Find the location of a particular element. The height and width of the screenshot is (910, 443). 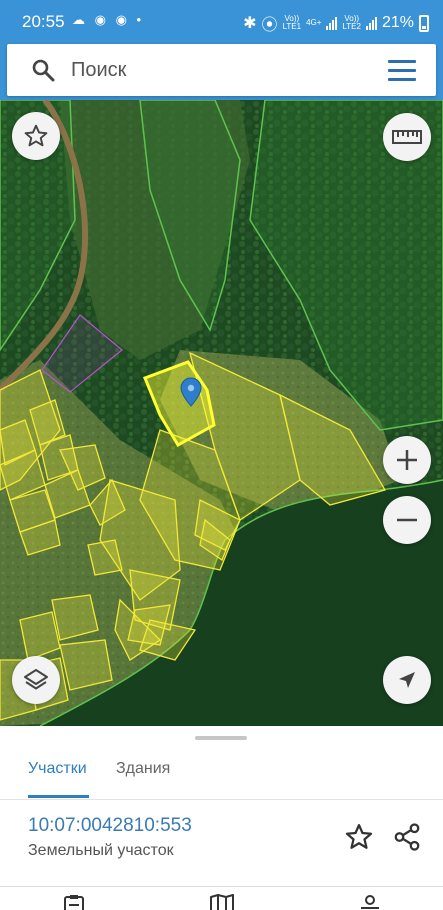

minus-icon is located at coordinates (407, 520).